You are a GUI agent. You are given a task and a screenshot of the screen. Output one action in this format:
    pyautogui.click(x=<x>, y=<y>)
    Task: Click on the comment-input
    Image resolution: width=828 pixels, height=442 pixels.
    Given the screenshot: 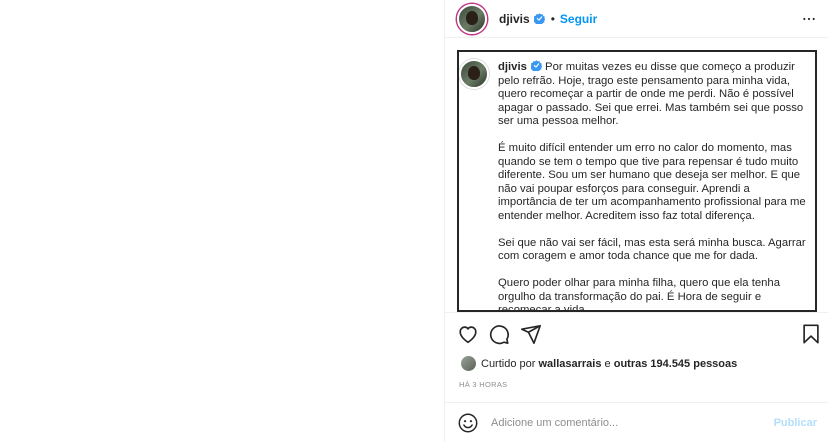 What is the action you would take?
    pyautogui.click(x=632, y=422)
    